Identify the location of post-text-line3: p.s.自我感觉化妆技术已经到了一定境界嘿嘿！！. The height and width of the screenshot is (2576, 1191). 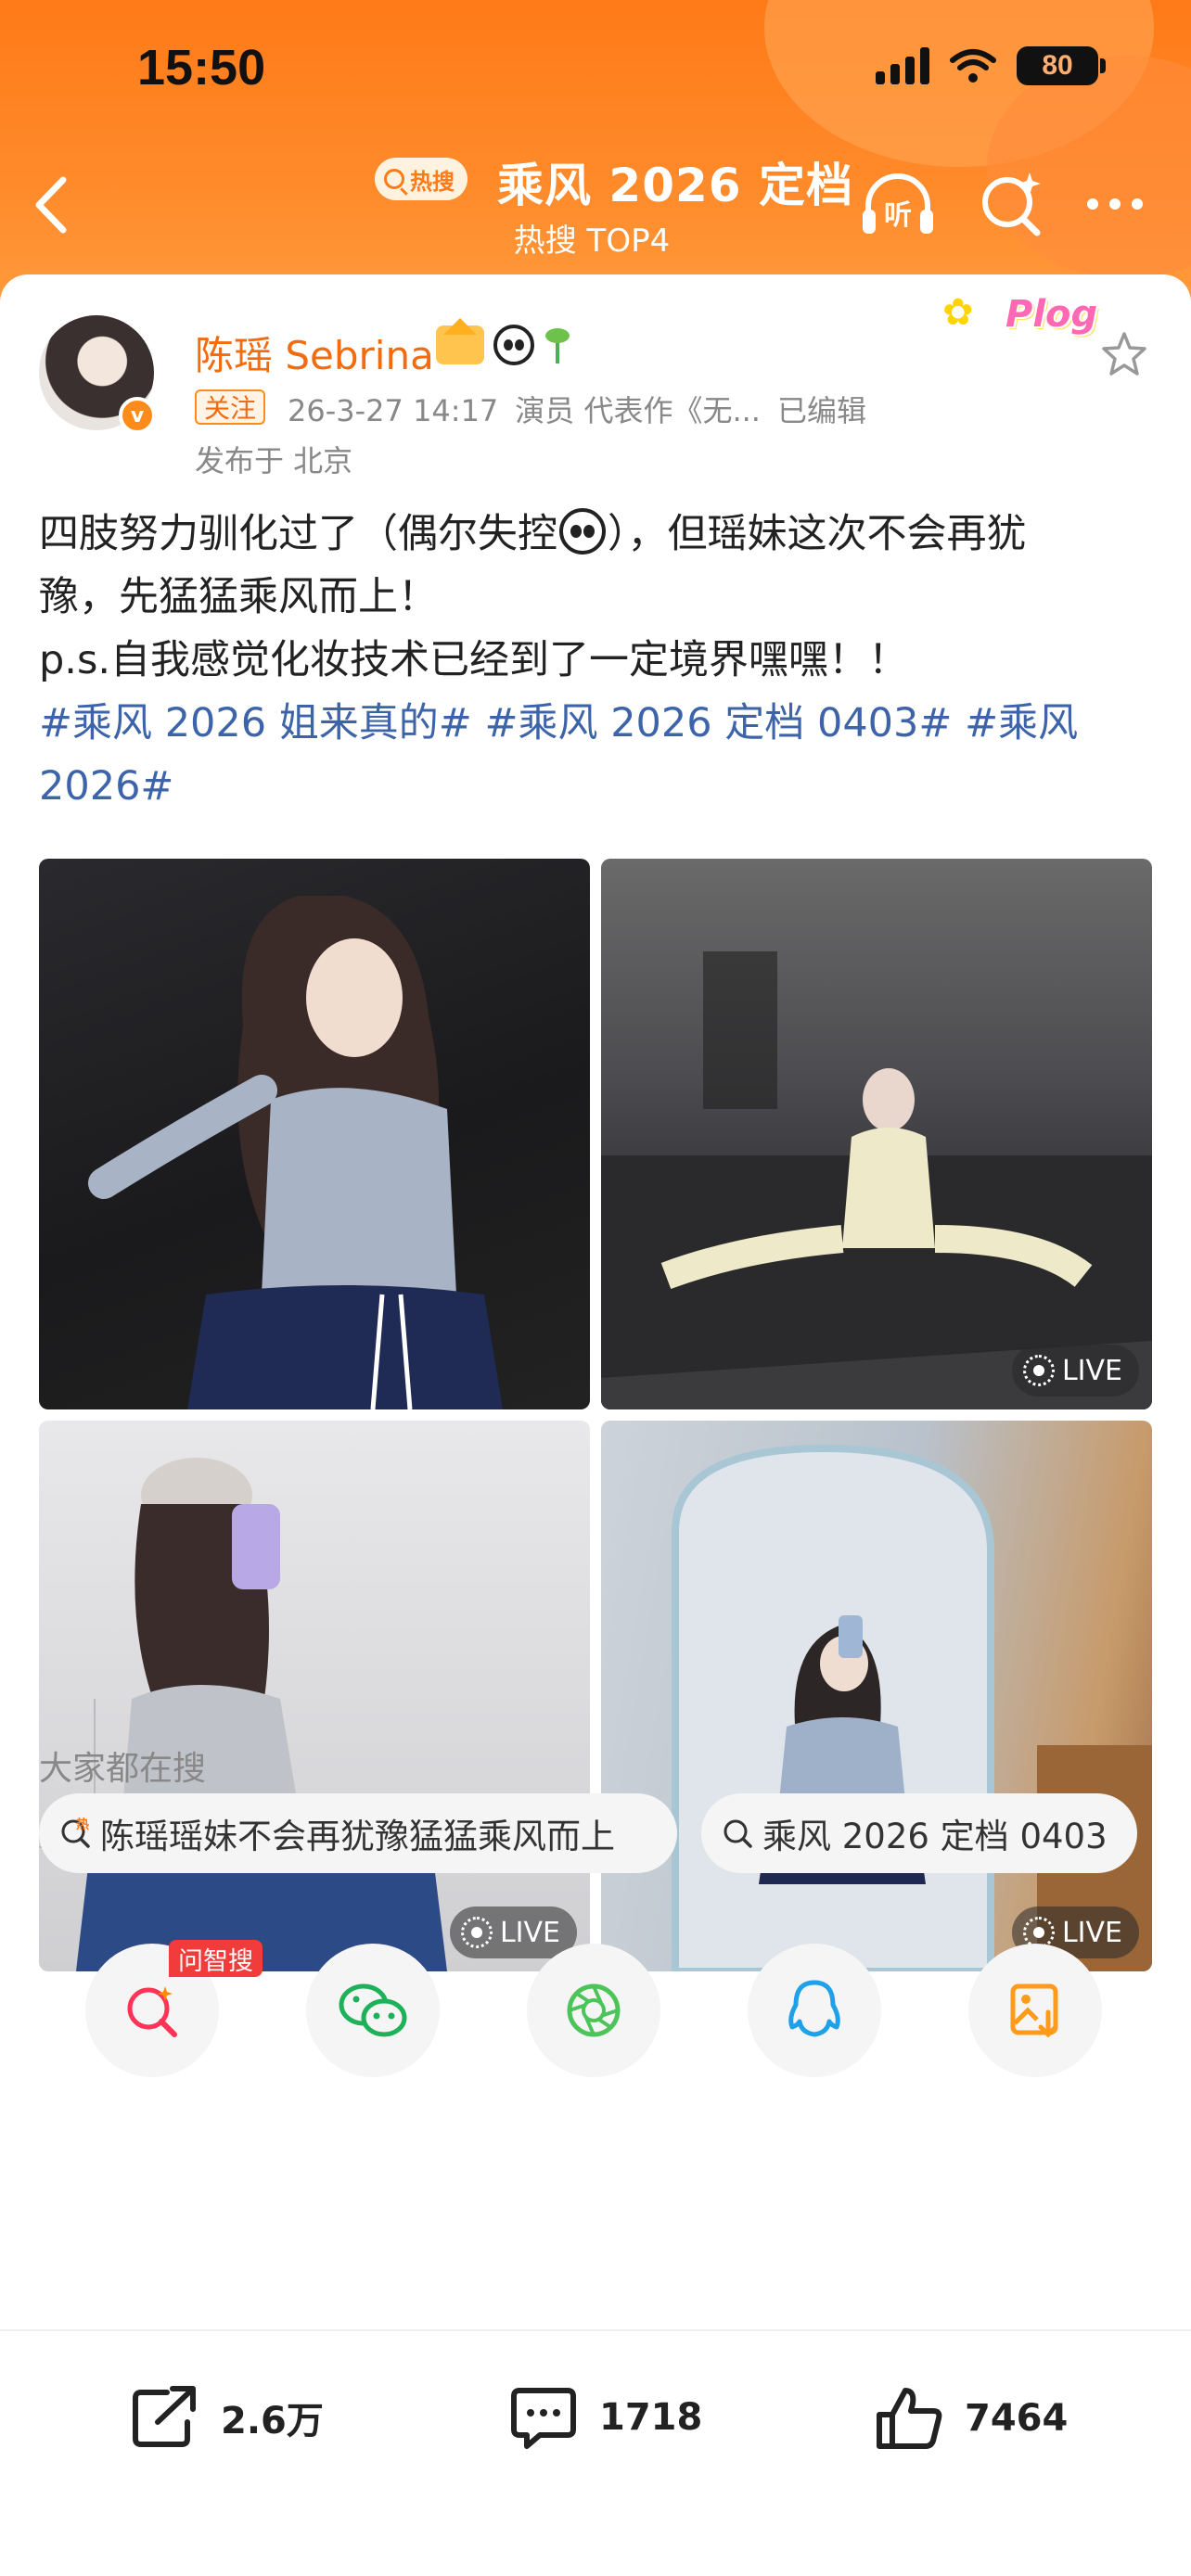
(474, 660).